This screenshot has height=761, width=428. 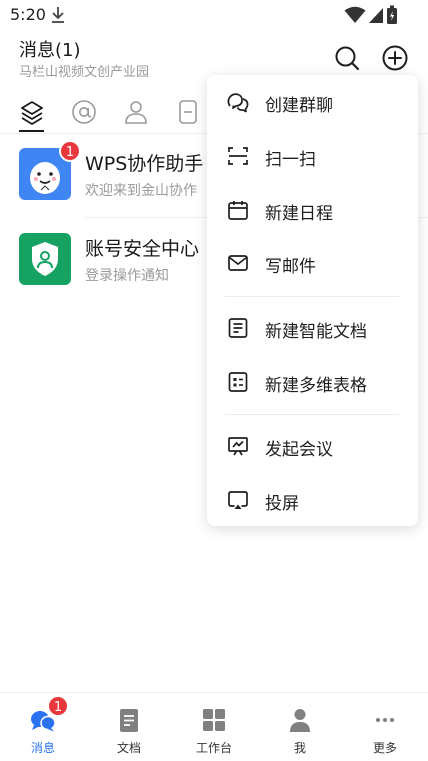 I want to click on menu-item-write-mail: 写邮件, so click(x=312, y=263).